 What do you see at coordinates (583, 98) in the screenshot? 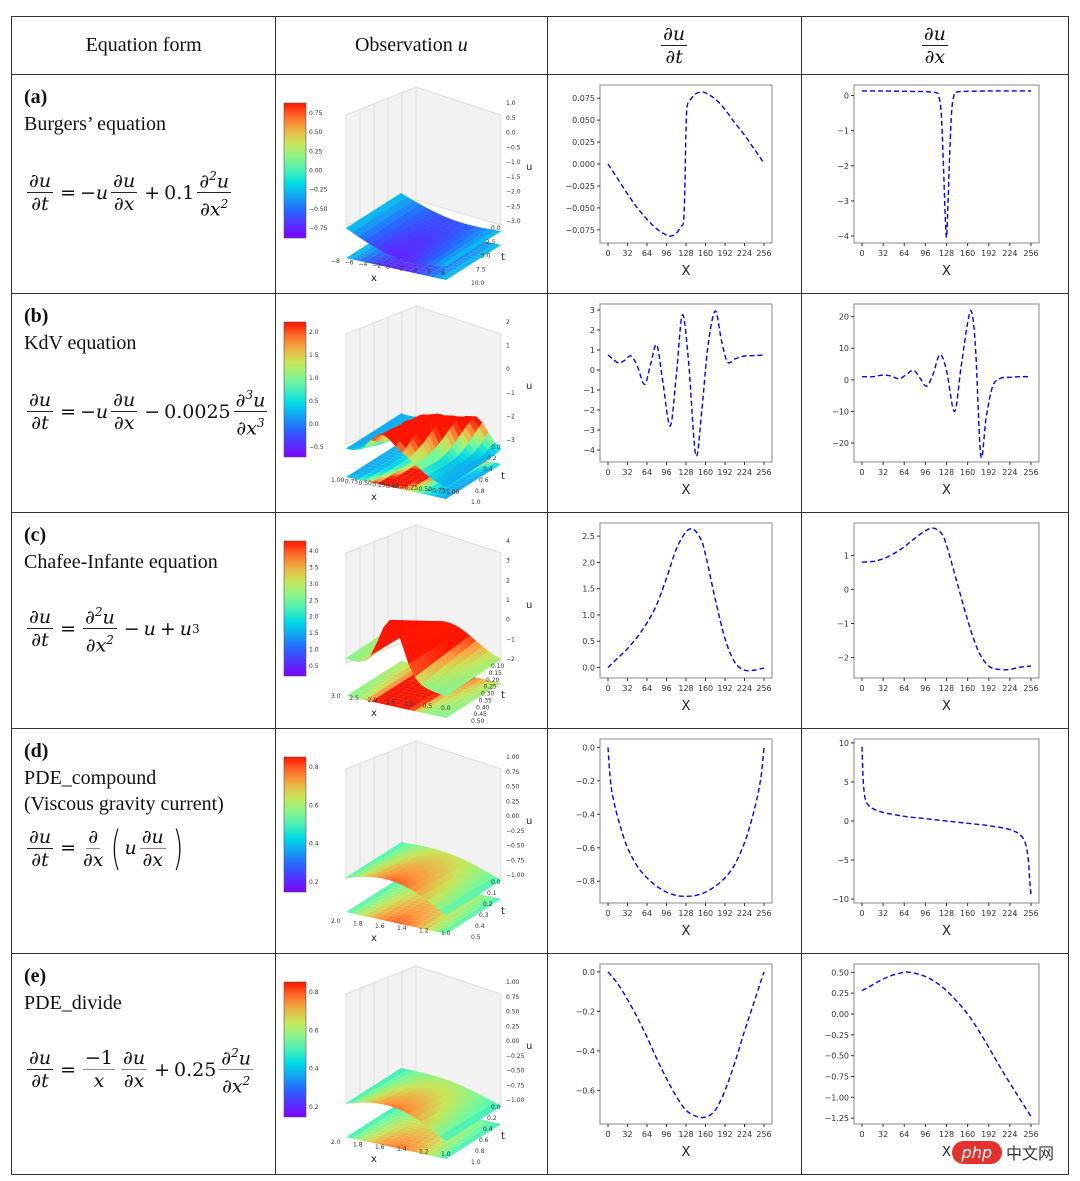
I see `y-tick-label: 0.075` at bounding box center [583, 98].